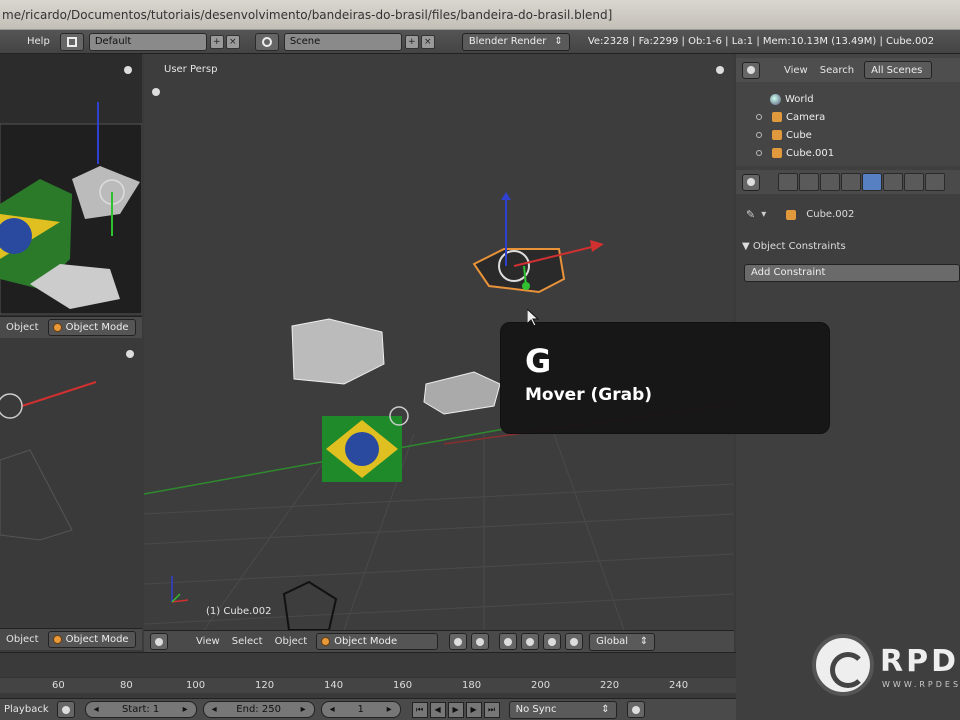 The image size is (960, 720). I want to click on playback-menu: Playback, so click(27, 709).